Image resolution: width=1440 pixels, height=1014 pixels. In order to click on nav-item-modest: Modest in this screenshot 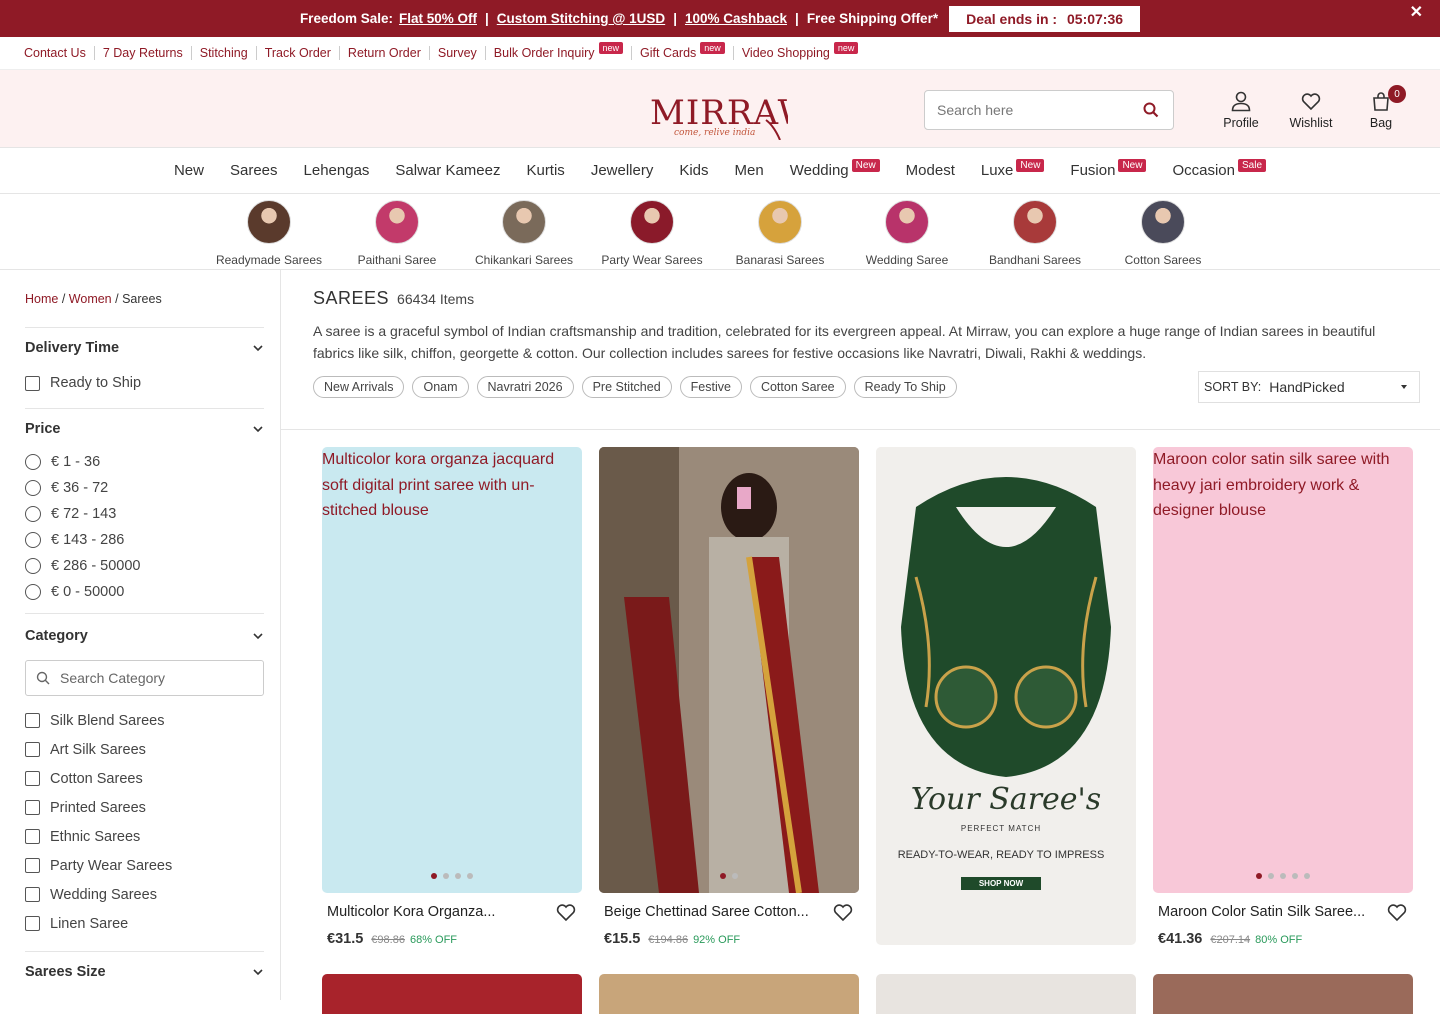, I will do `click(930, 170)`.